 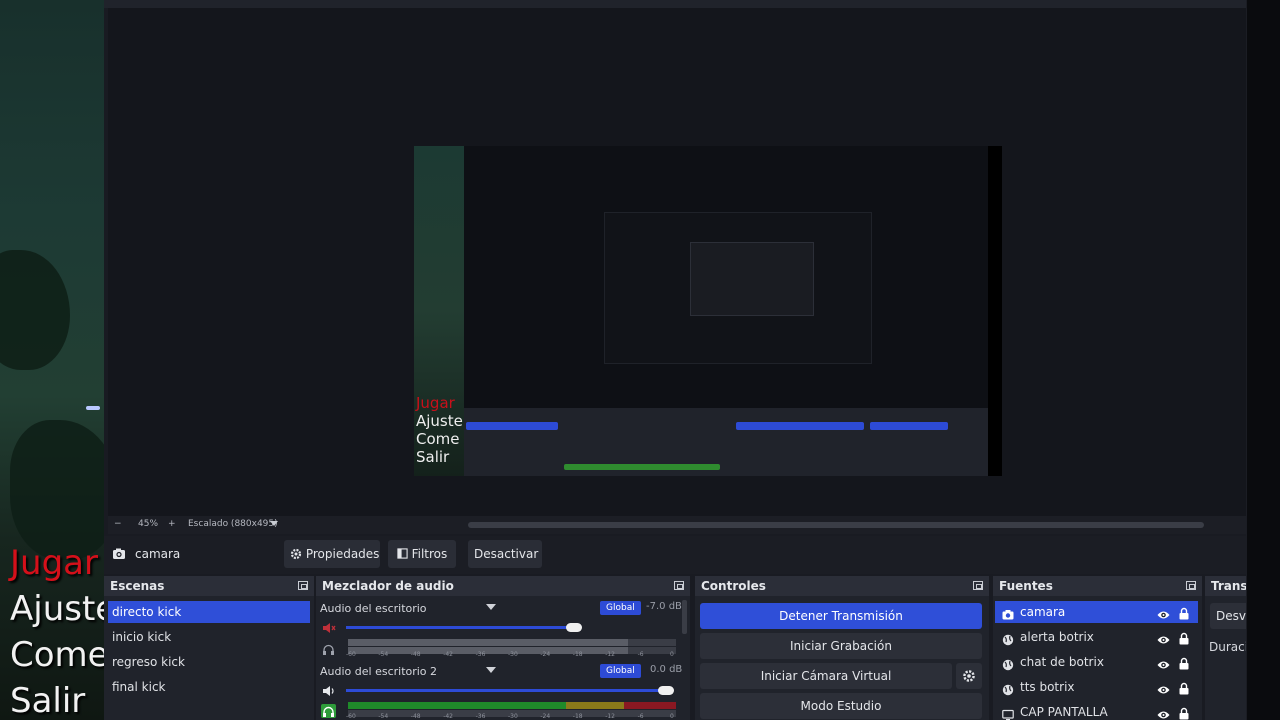 What do you see at coordinates (1057, 637) in the screenshot?
I see `source-label: alerta botrix` at bounding box center [1057, 637].